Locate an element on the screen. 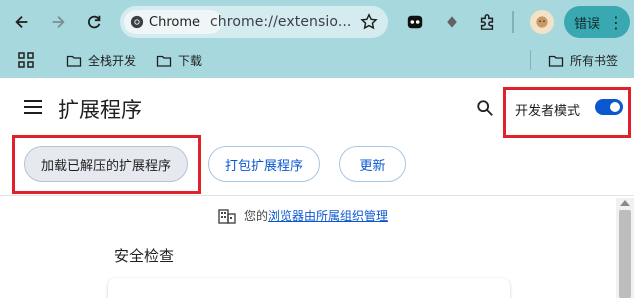  bookmark-folder-fullstack: 全栈开发 is located at coordinates (101, 60).